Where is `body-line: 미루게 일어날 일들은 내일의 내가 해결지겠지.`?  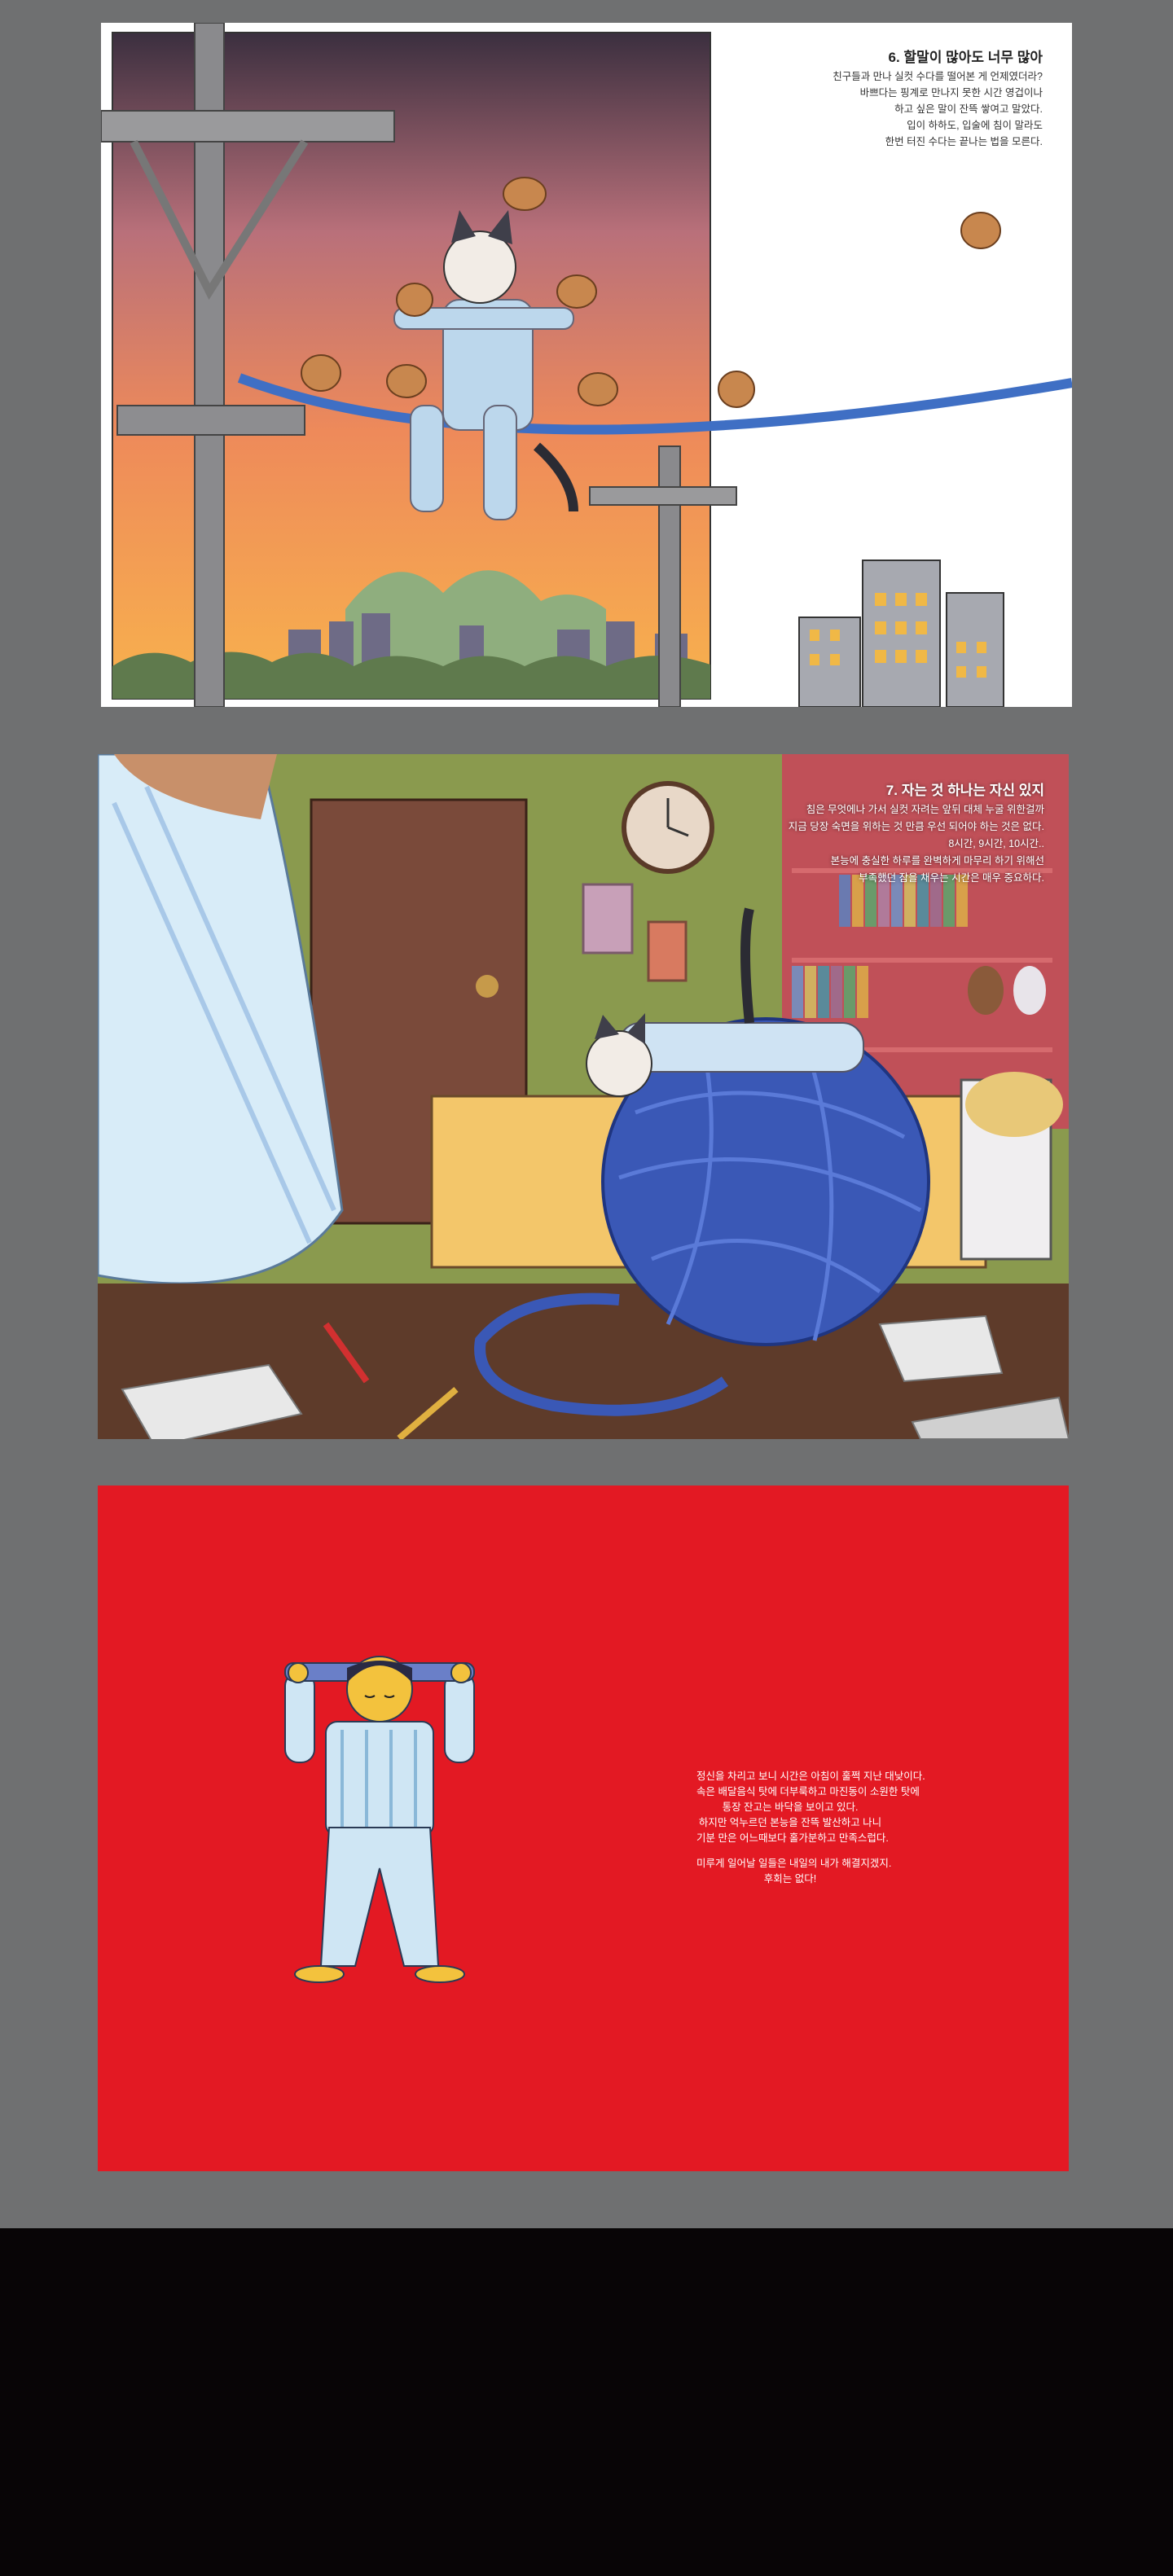 body-line: 미루게 일어날 일들은 내일의 내가 해결지겠지. is located at coordinates (794, 1863).